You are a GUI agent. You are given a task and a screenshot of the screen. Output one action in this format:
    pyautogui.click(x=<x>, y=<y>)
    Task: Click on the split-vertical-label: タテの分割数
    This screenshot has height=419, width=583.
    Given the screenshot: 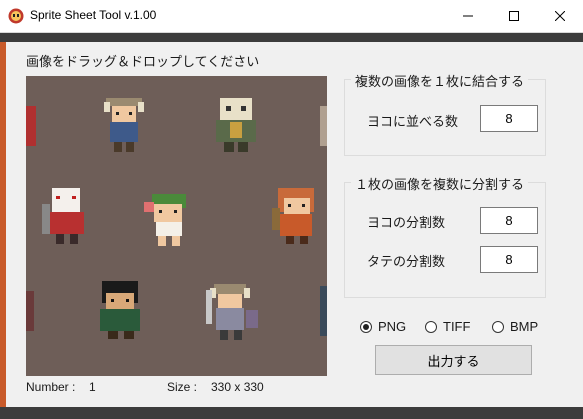 What is the action you would take?
    pyautogui.click(x=406, y=262)
    